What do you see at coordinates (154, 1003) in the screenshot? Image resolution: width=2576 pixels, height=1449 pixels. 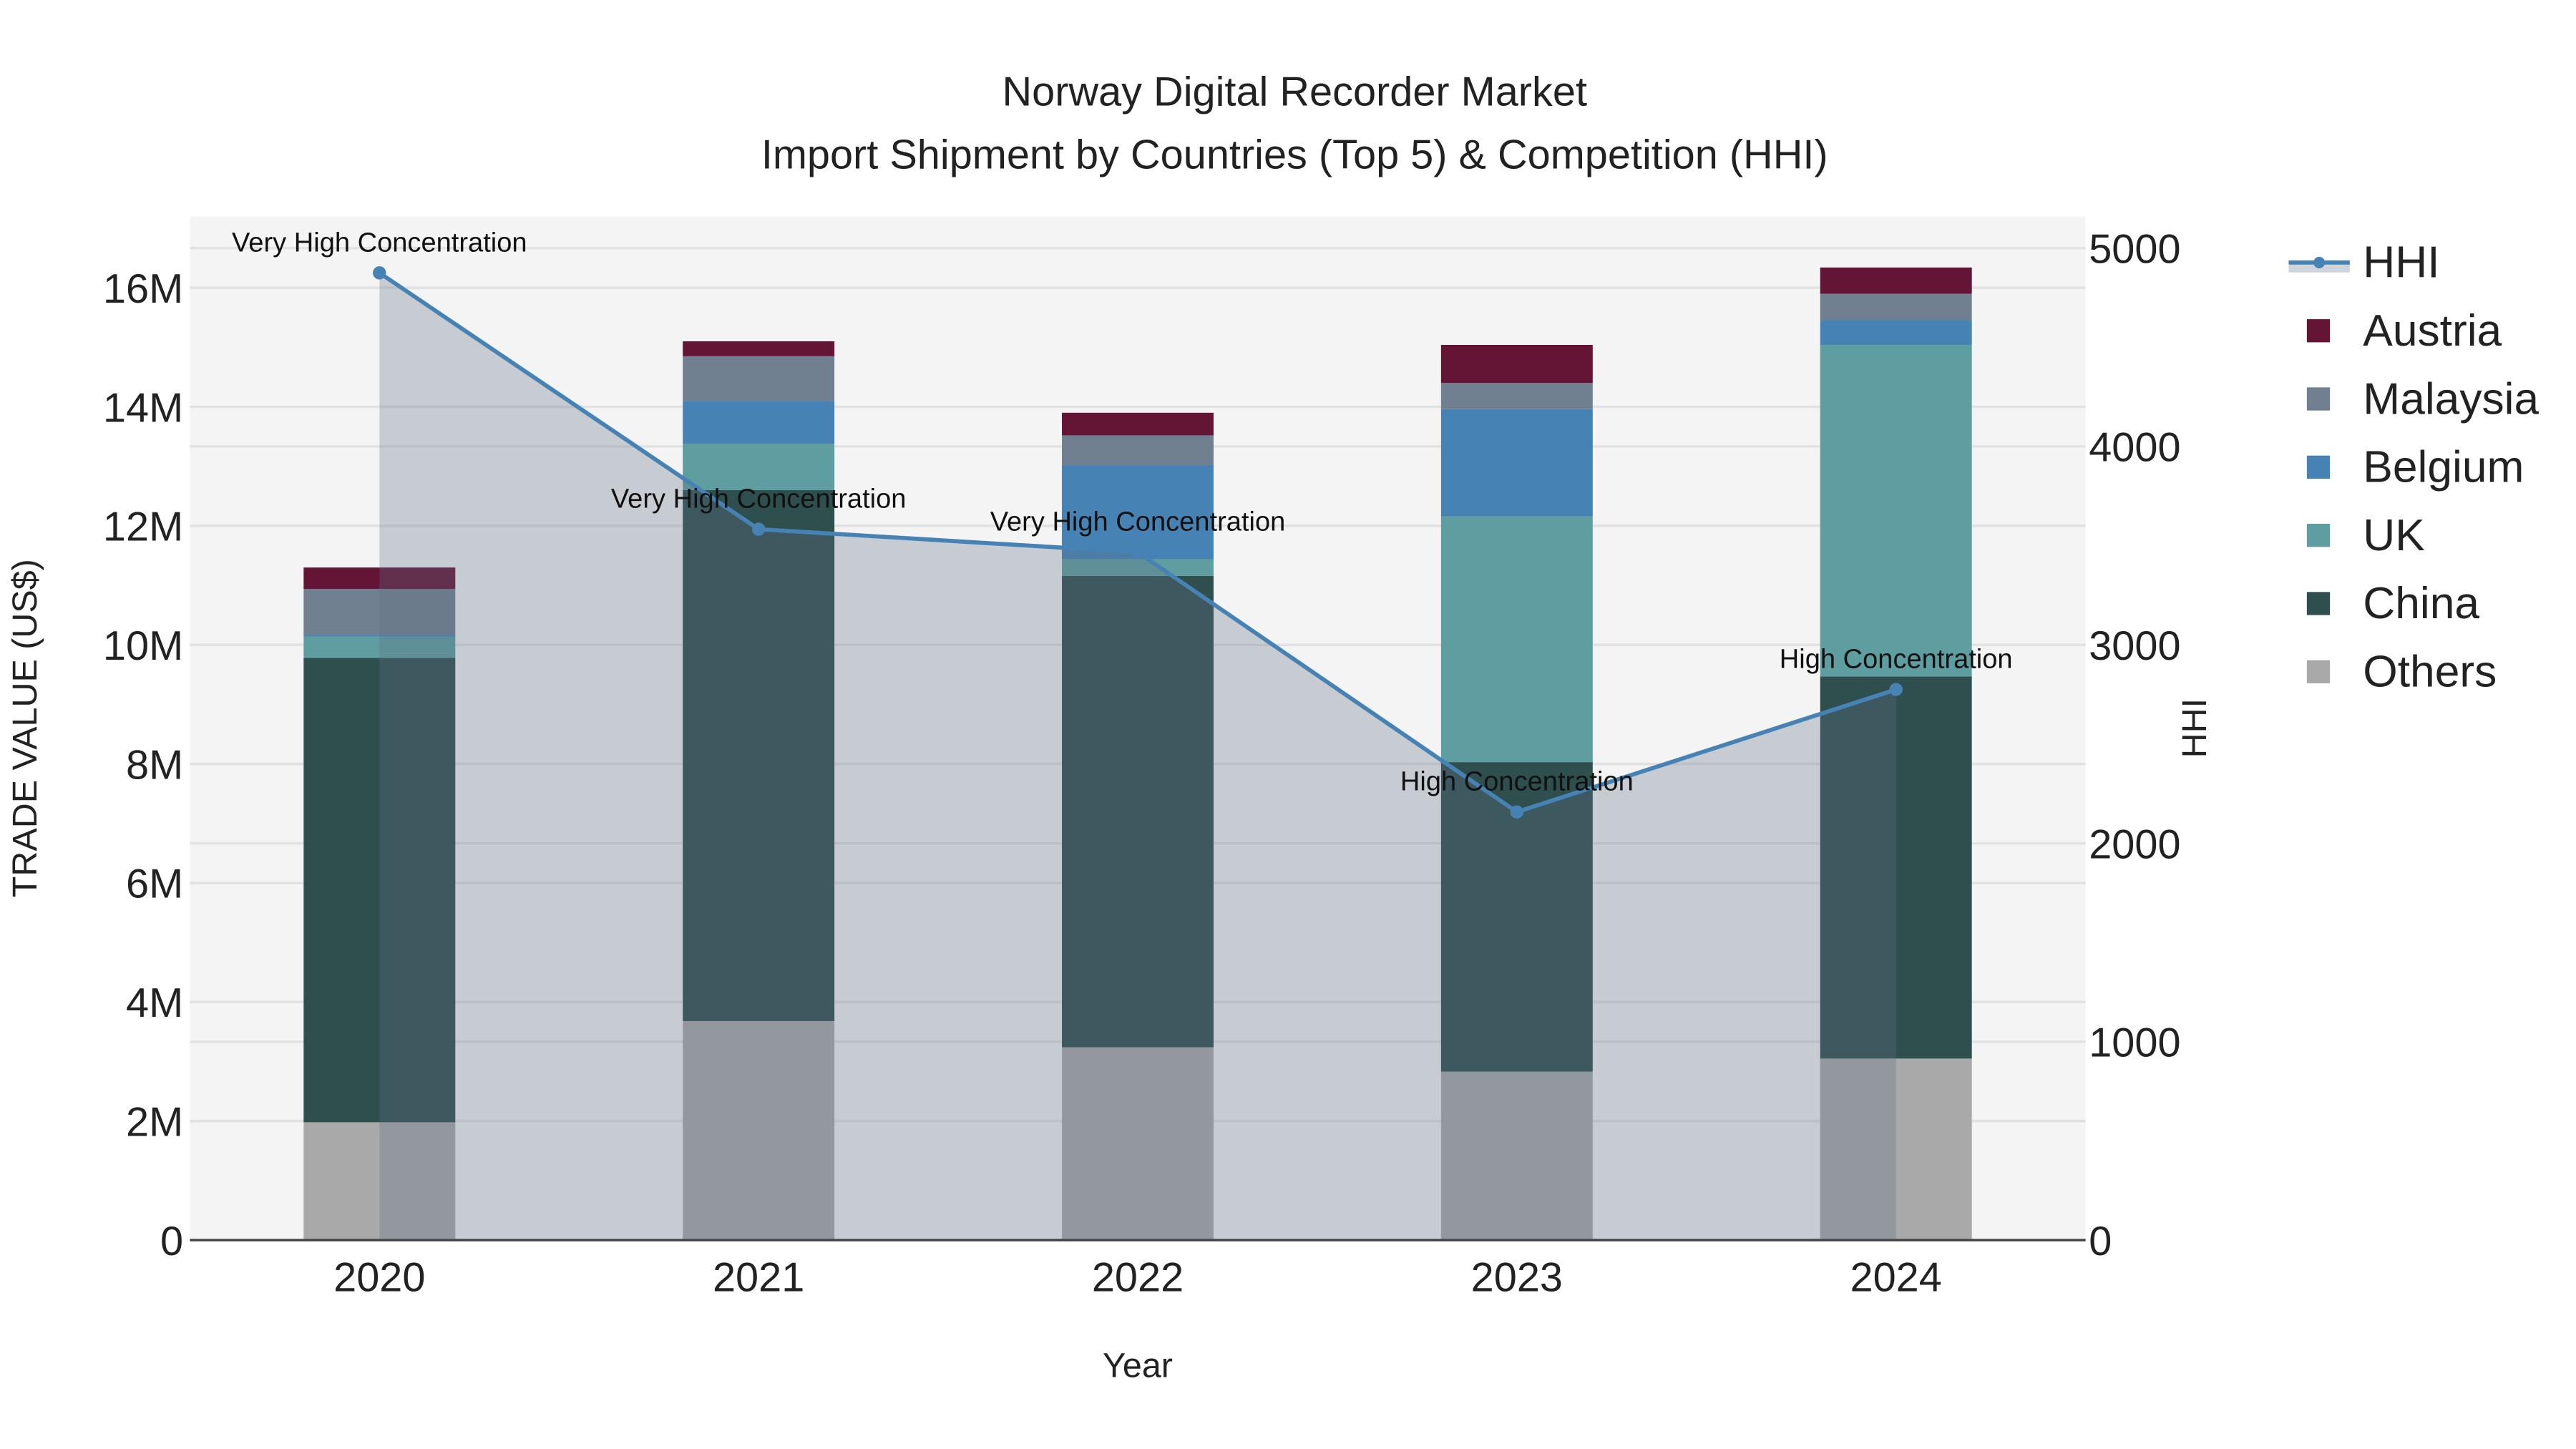 I see `y-tick-label: 4M` at bounding box center [154, 1003].